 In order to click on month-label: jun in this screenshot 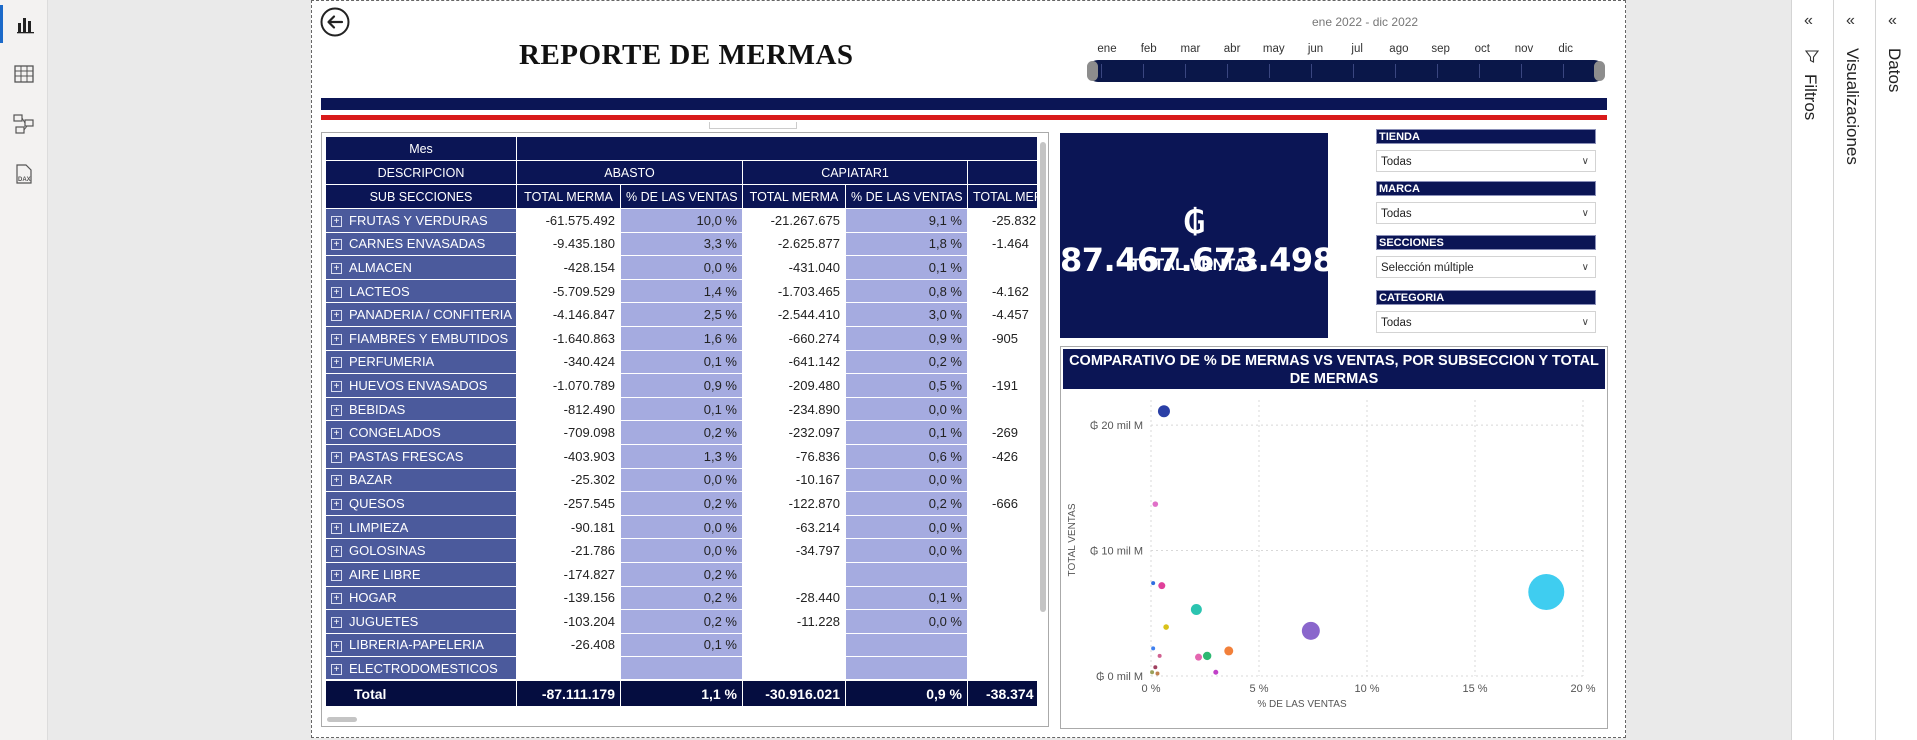, I will do `click(1315, 49)`.